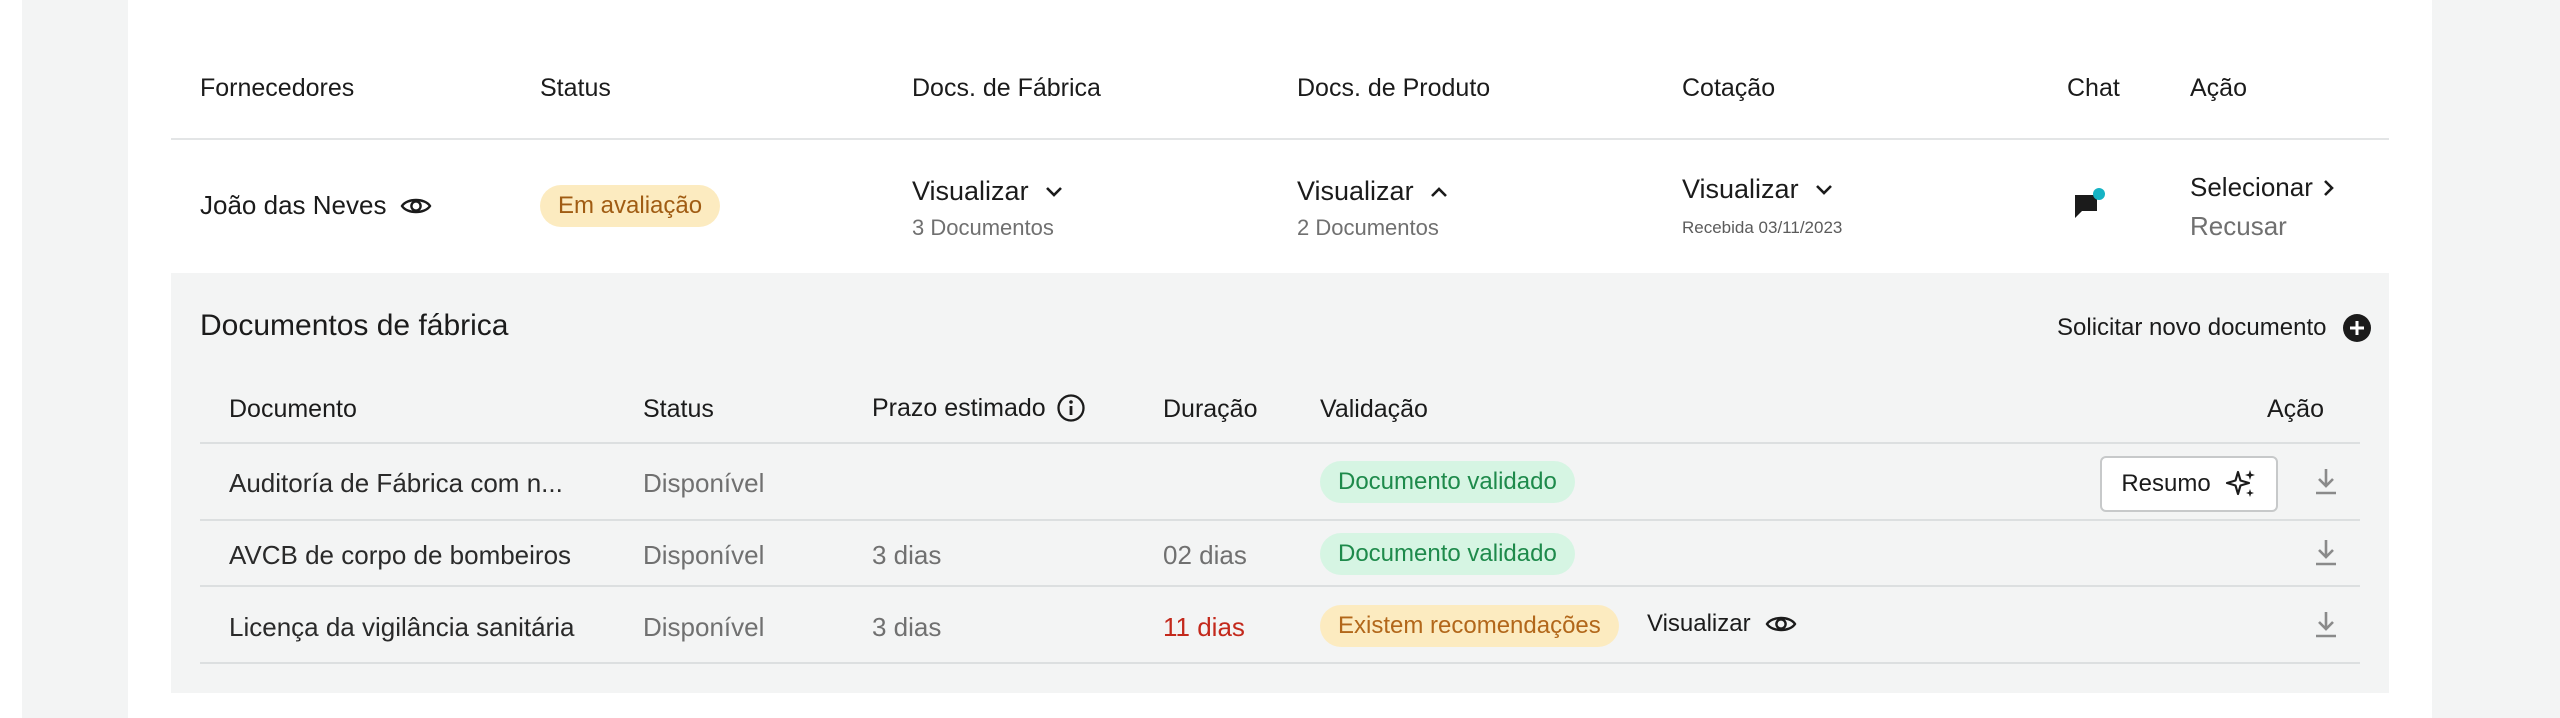 The image size is (2560, 718). I want to click on doc-row-2-status: Disponível, so click(704, 555).